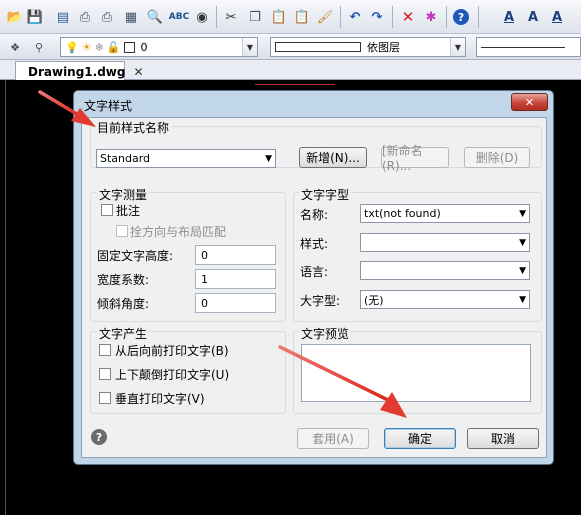 The image size is (581, 515). What do you see at coordinates (123, 194) in the screenshot?
I see `text-measure-label: 文字测量` at bounding box center [123, 194].